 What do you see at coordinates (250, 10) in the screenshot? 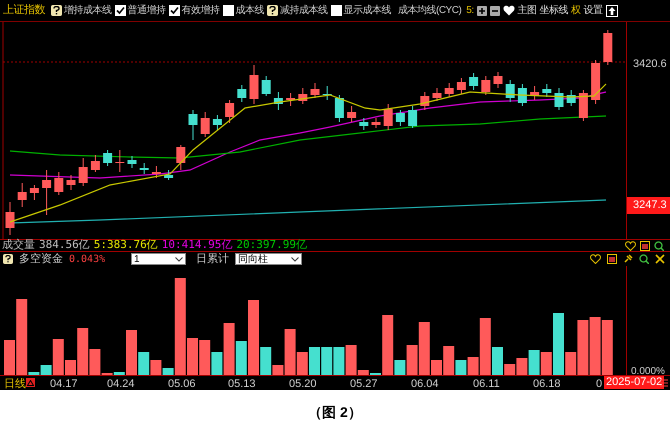
I see `option-label: 成本线` at bounding box center [250, 10].